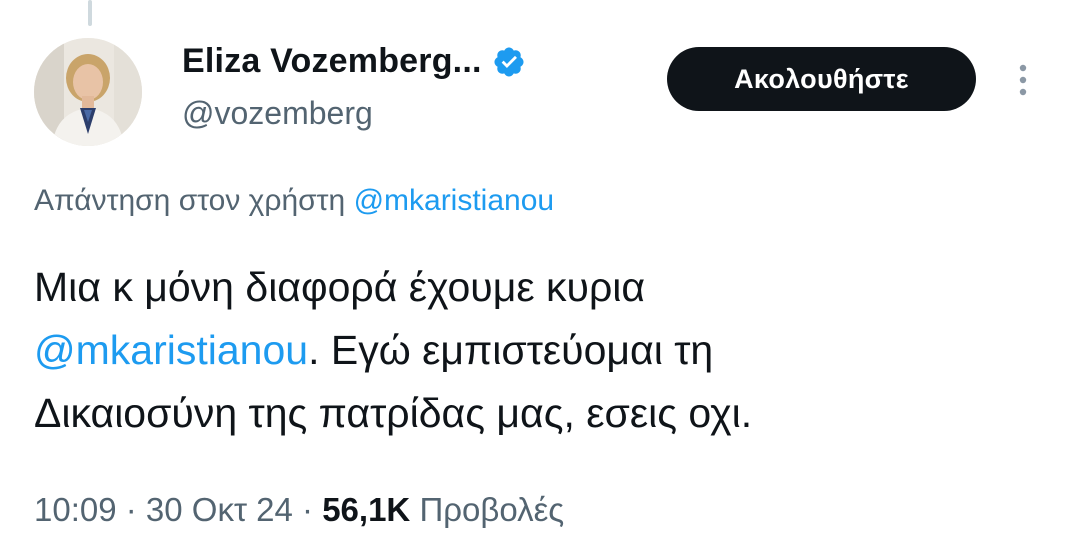 The image size is (1076, 550). What do you see at coordinates (492, 509) in the screenshot?
I see `views-label: Προβολές` at bounding box center [492, 509].